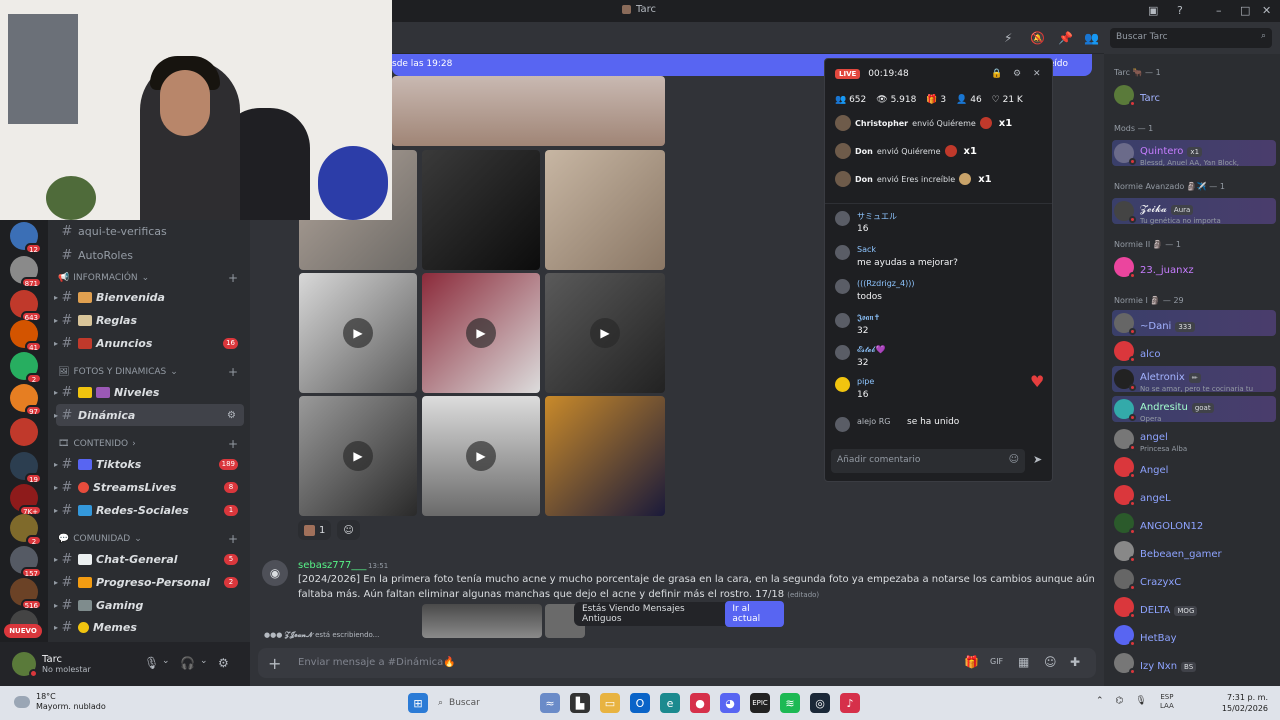 The image size is (1280, 720). Describe the element at coordinates (760, 703) in the screenshot. I see `epic-games-icon: EPIC` at that location.